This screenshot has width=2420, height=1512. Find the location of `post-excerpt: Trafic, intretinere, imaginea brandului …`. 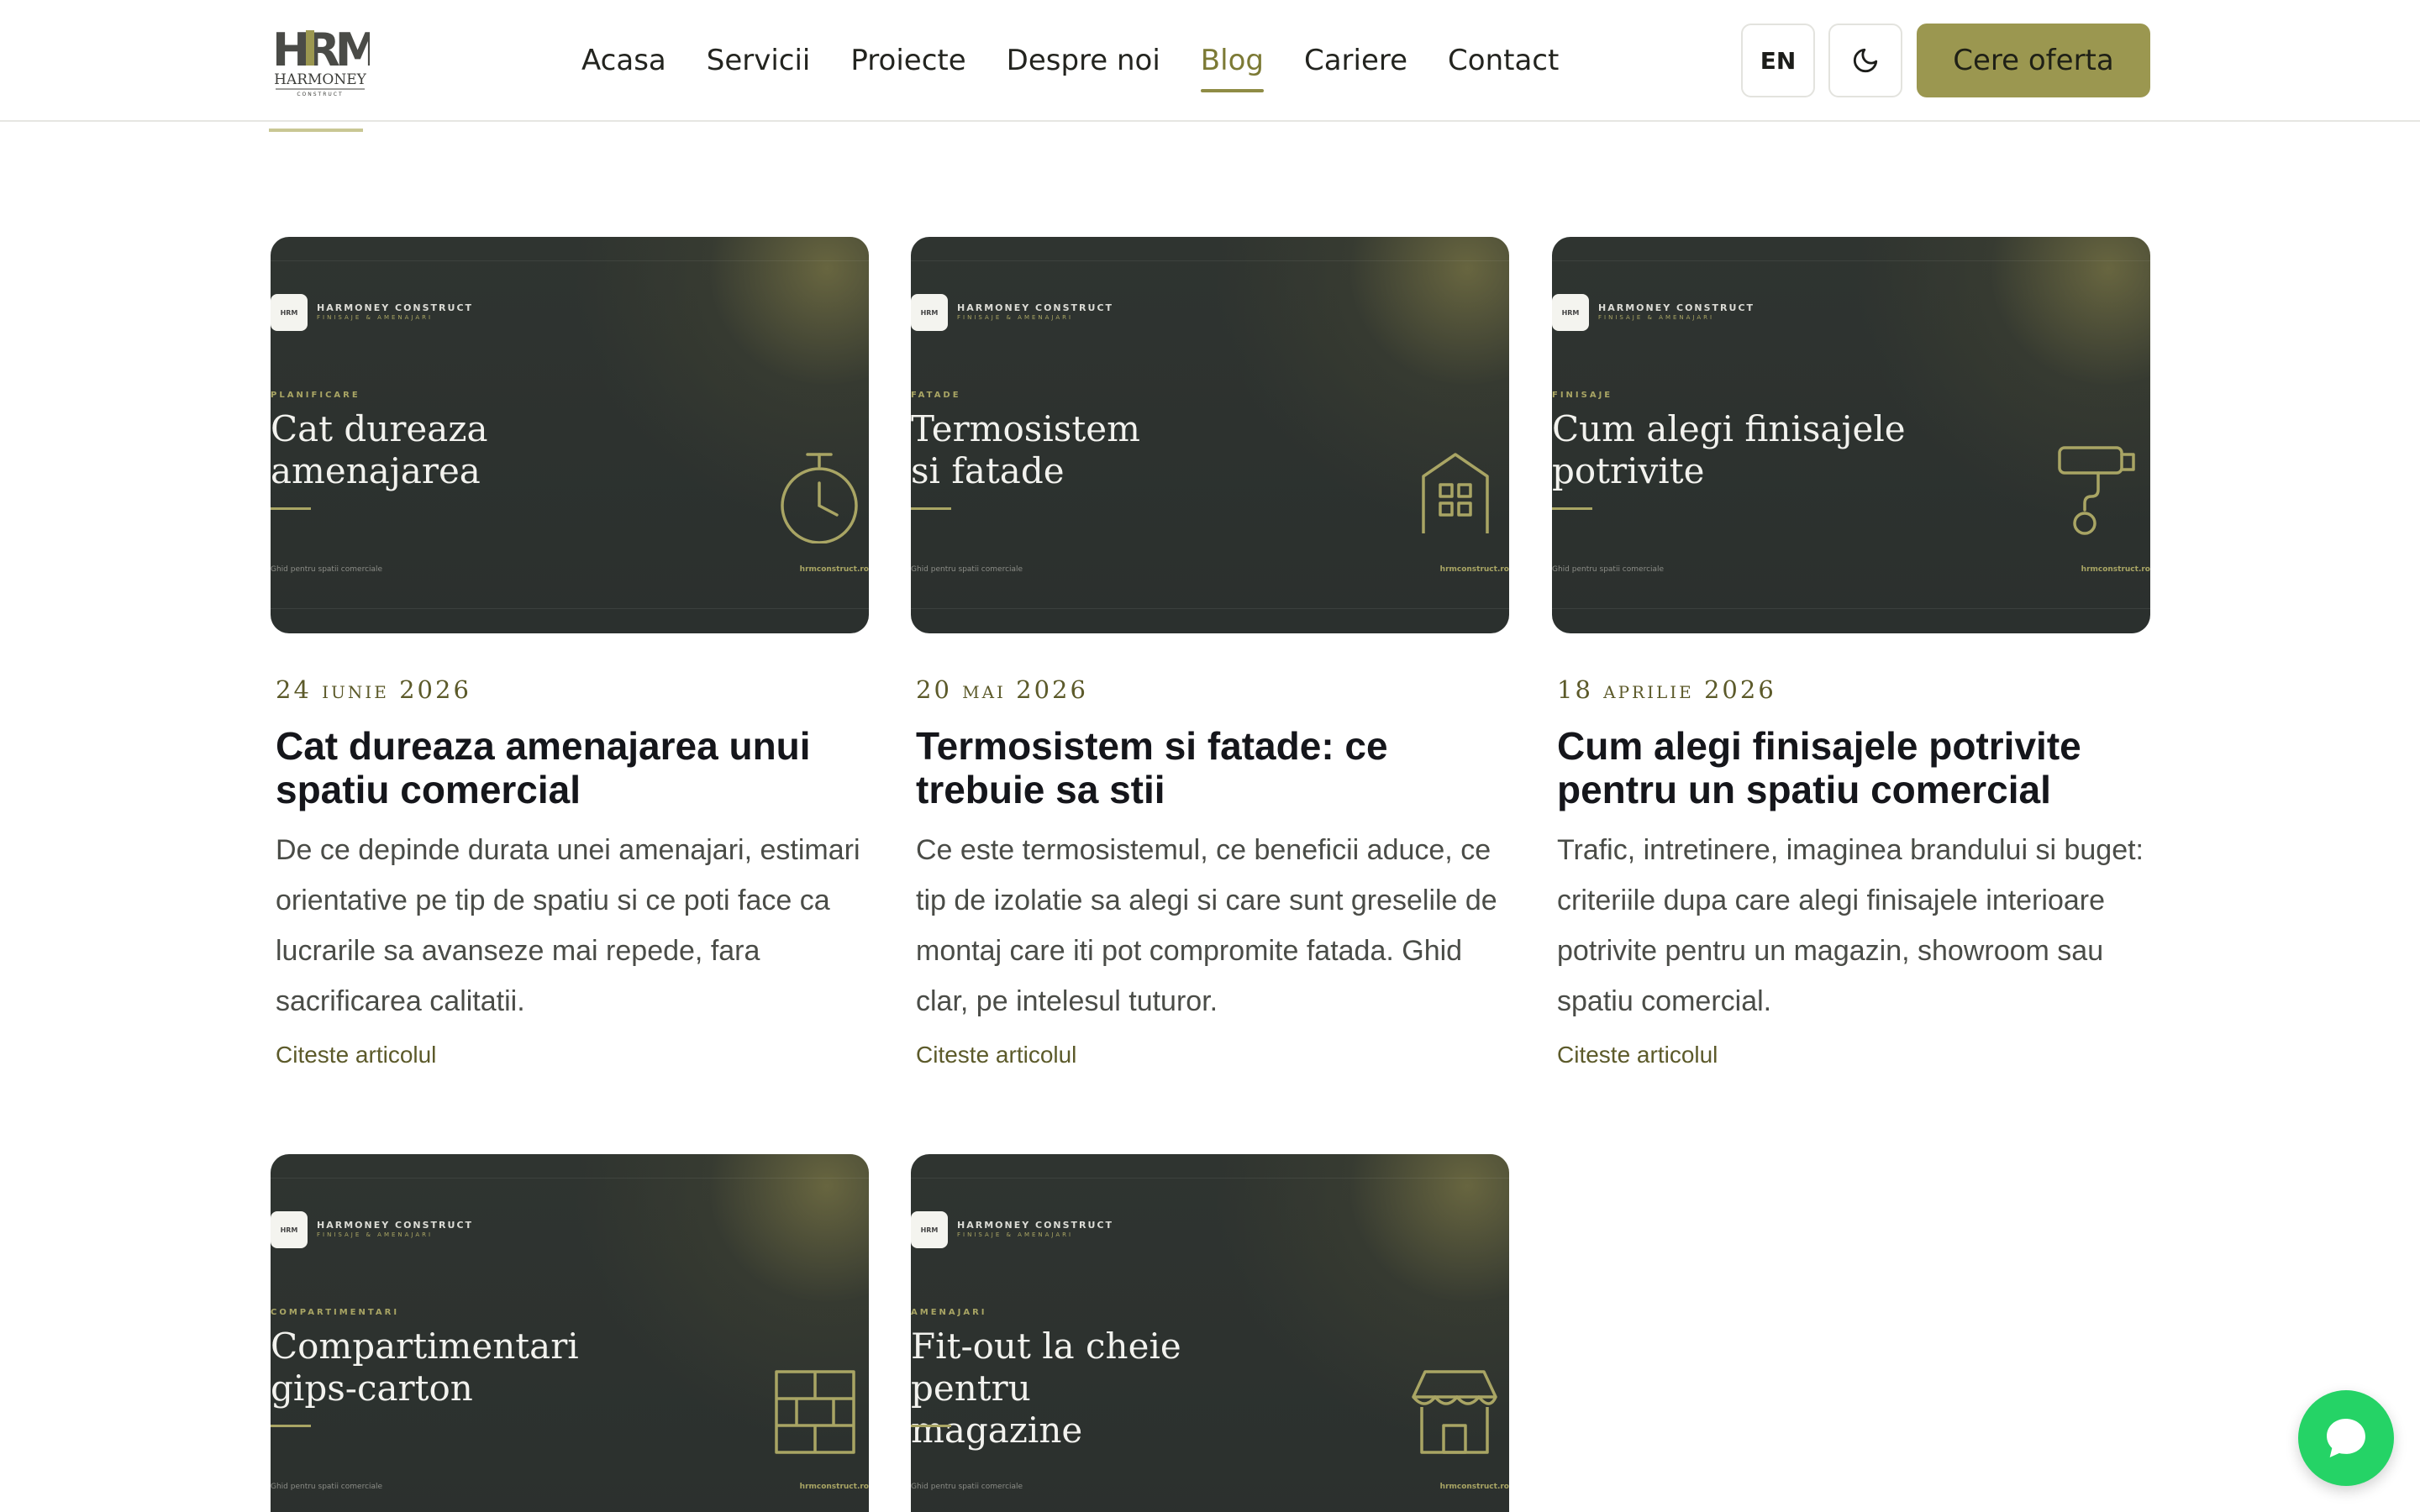

post-excerpt: Trafic, intretinere, imaginea brandului … is located at coordinates (1851, 925).